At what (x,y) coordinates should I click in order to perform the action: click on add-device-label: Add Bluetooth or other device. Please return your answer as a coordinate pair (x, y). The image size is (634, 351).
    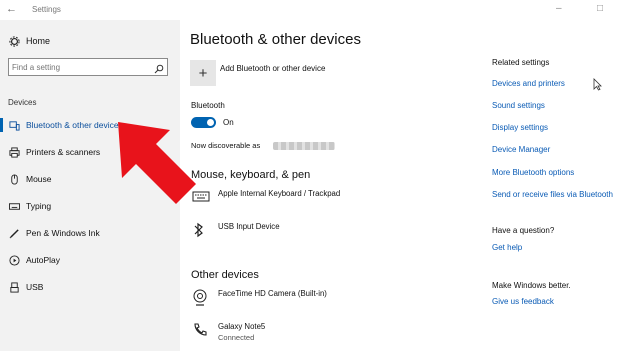
    Looking at the image, I should click on (273, 68).